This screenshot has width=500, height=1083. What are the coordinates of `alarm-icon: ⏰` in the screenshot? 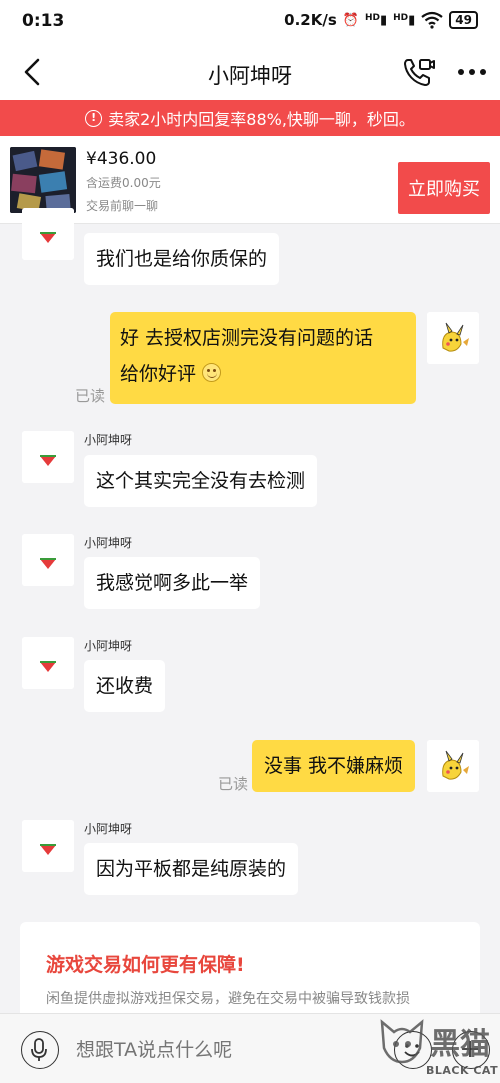 It's located at (350, 20).